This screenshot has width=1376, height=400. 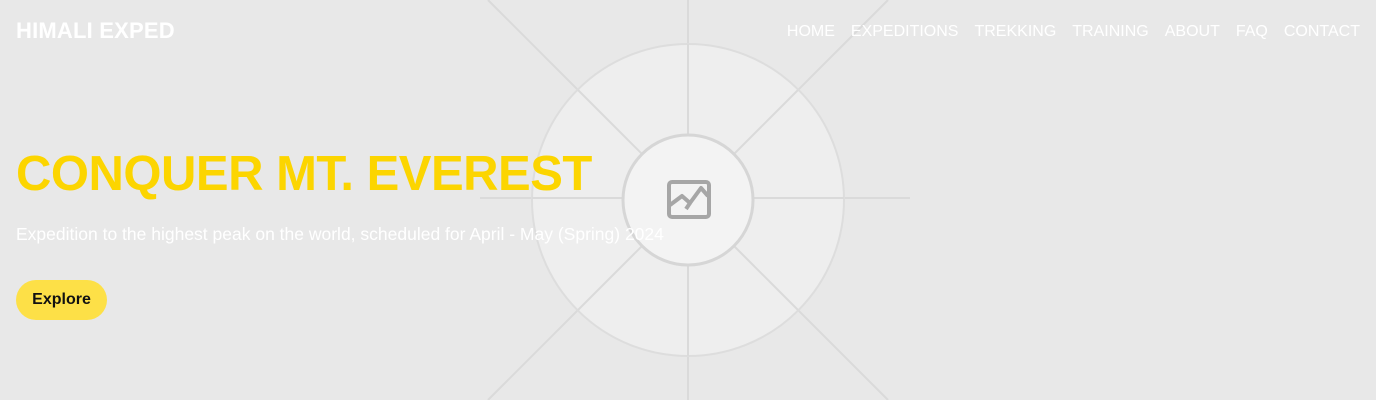 I want to click on brand-logo: HIMALI EXPED, so click(x=95, y=31).